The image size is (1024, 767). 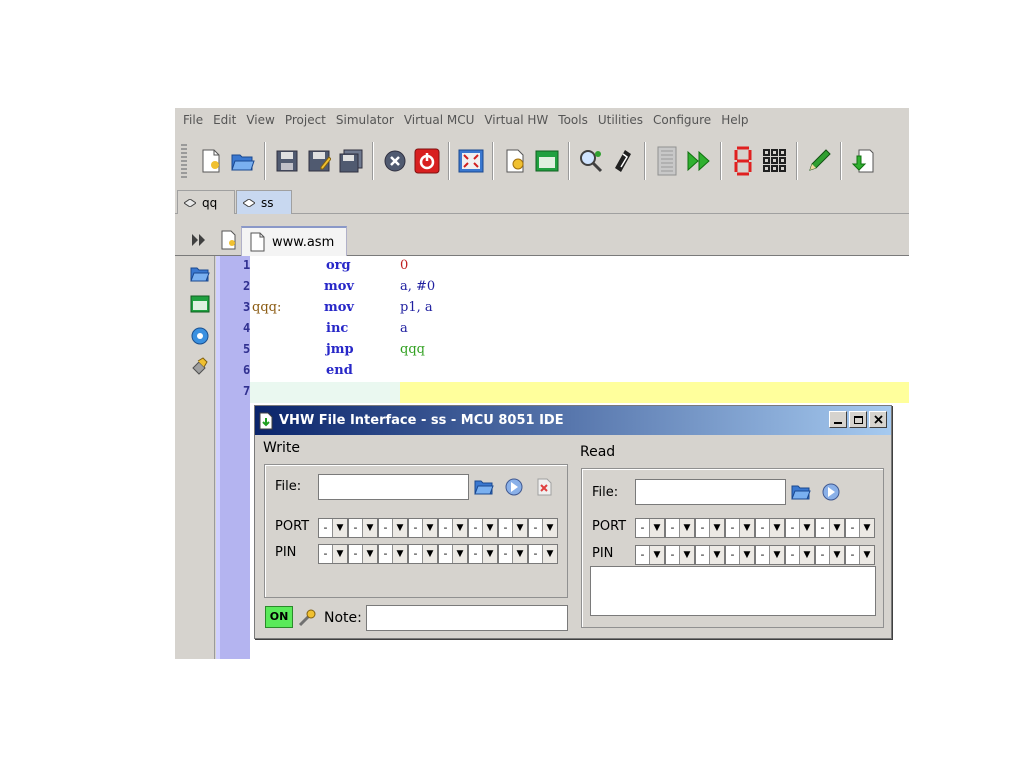 What do you see at coordinates (365, 120) in the screenshot?
I see `menu-simulator: Simulator` at bounding box center [365, 120].